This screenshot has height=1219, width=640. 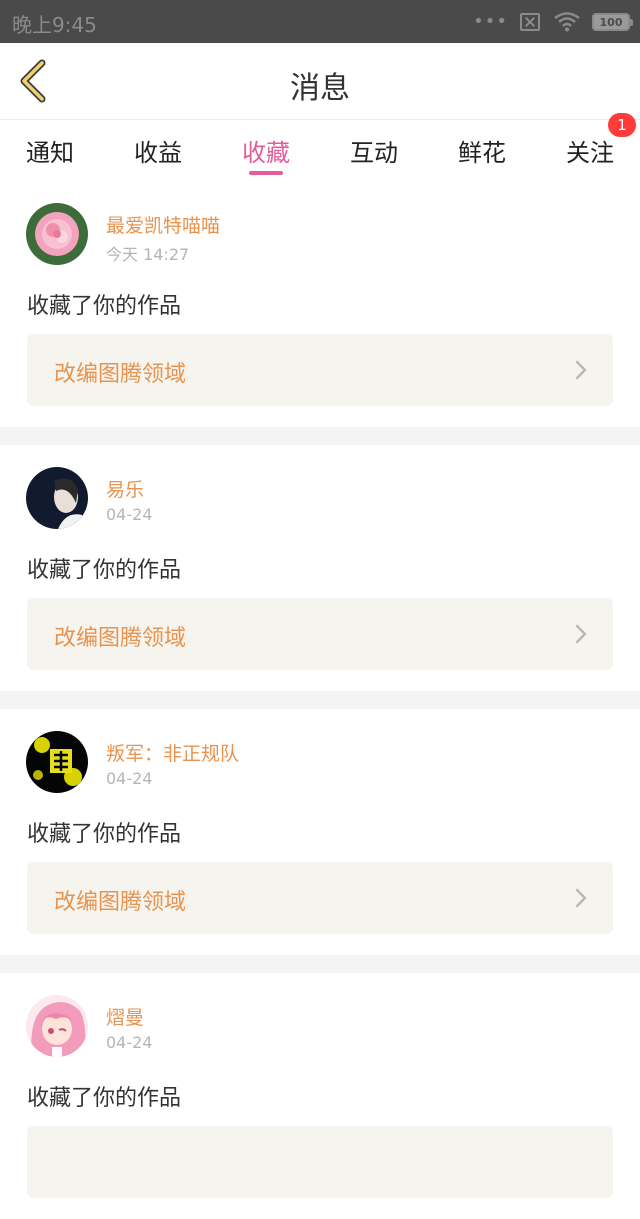 What do you see at coordinates (590, 153) in the screenshot?
I see `tab-label: 关注` at bounding box center [590, 153].